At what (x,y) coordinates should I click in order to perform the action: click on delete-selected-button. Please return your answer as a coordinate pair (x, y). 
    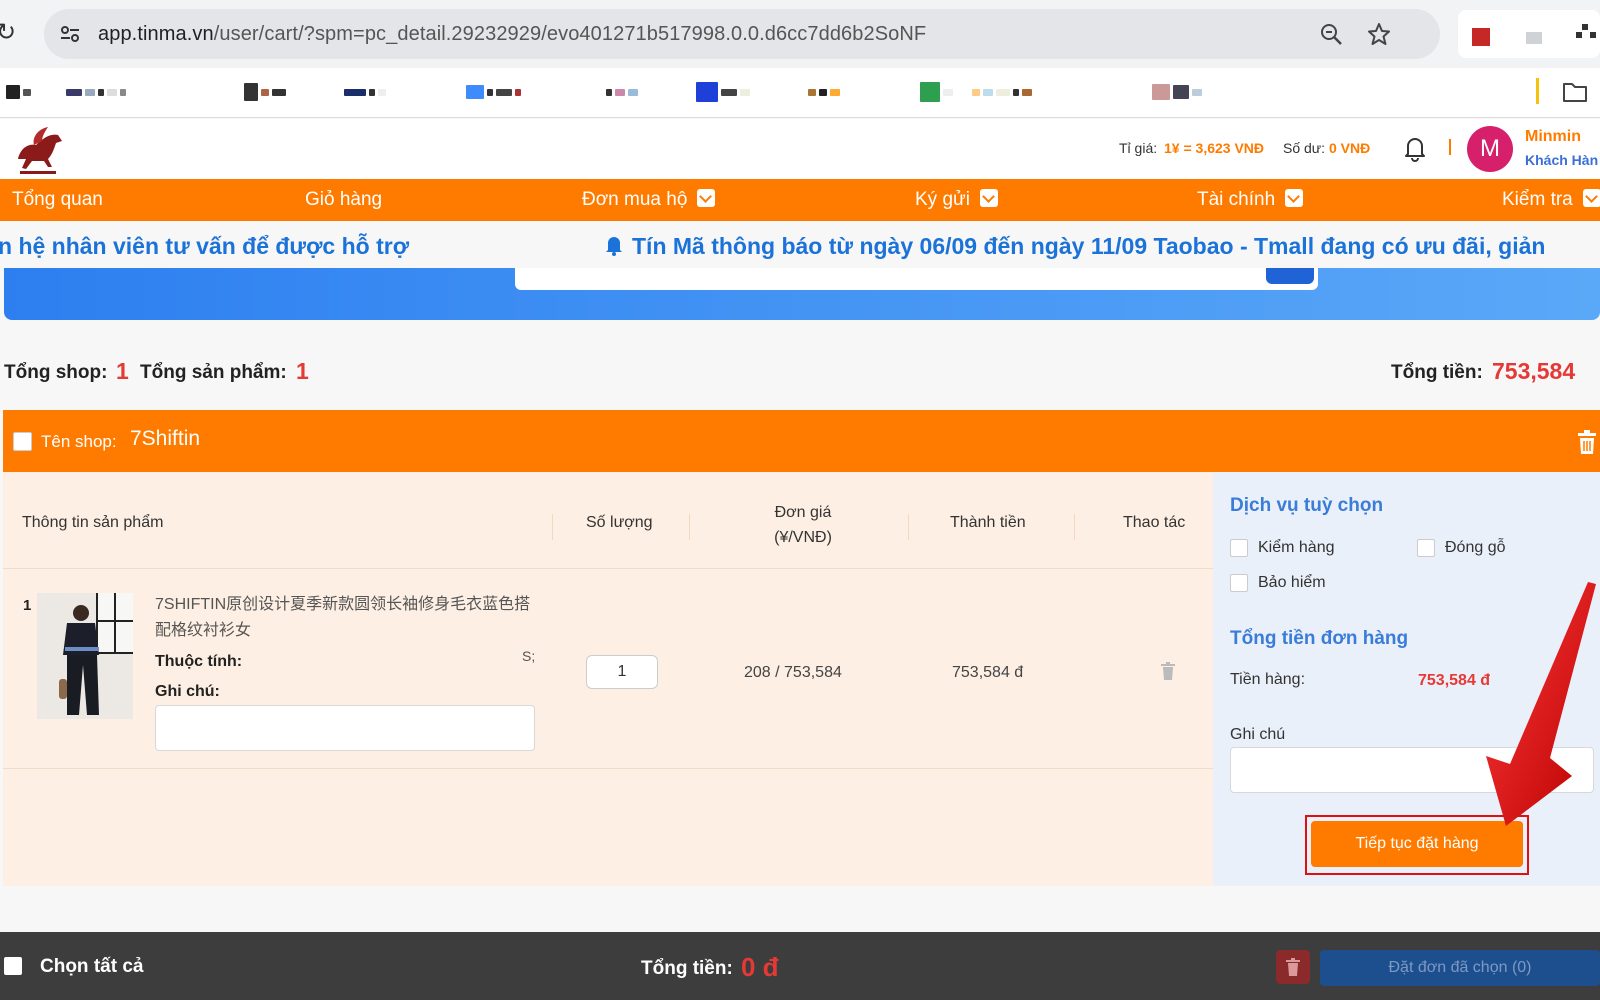
    Looking at the image, I should click on (1293, 967).